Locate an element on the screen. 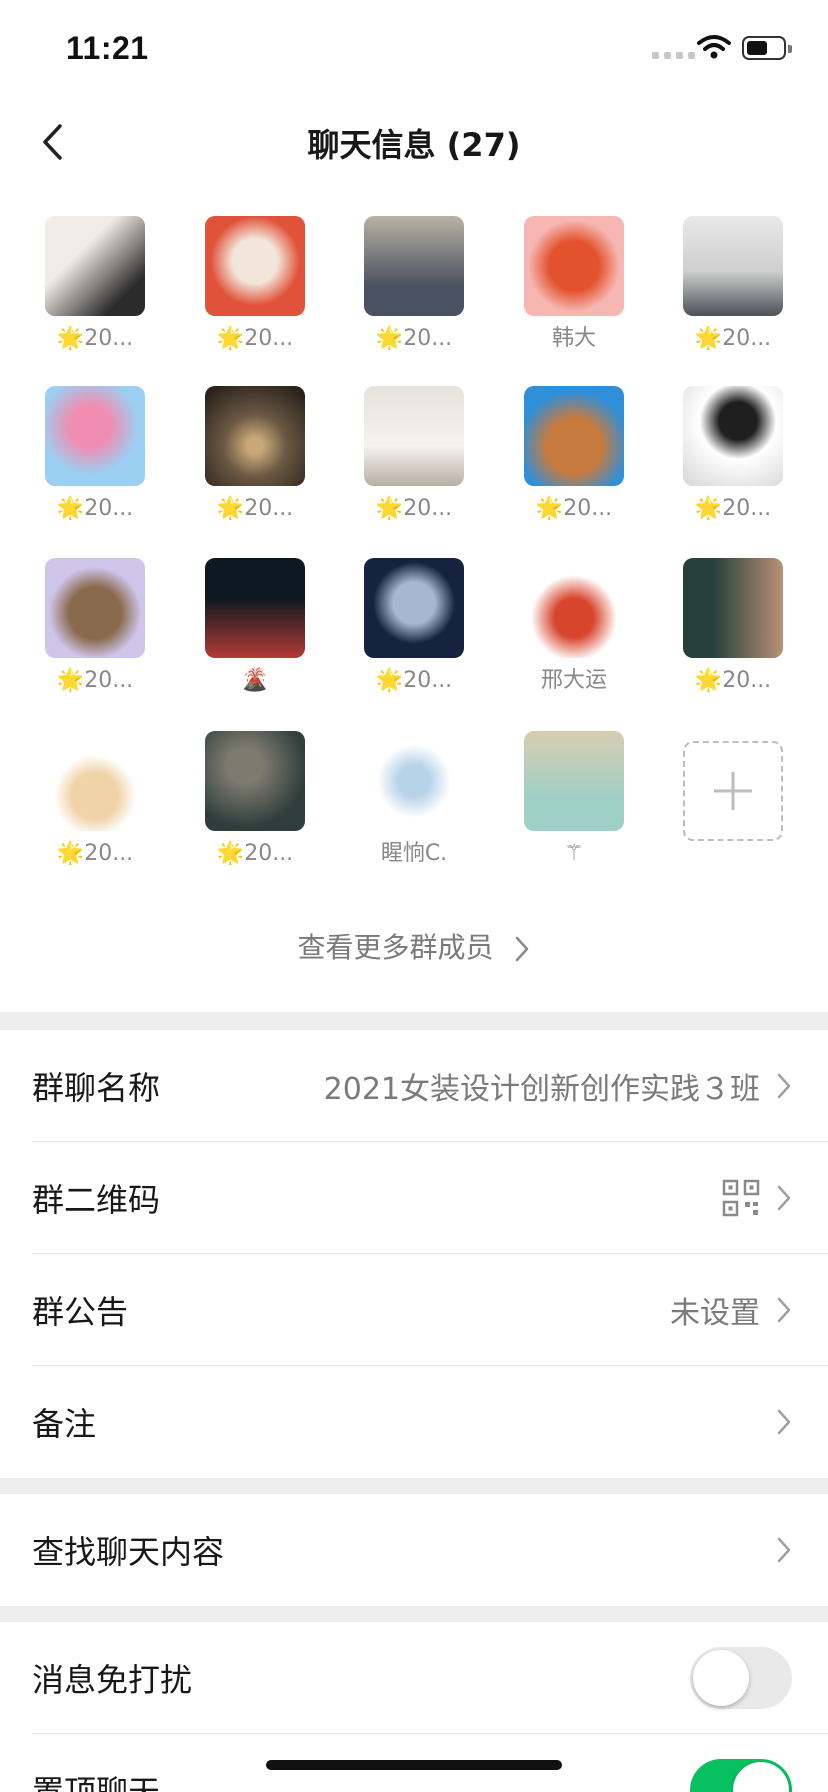 The width and height of the screenshot is (828, 1792). member-item: 邢大运 is located at coordinates (574, 627).